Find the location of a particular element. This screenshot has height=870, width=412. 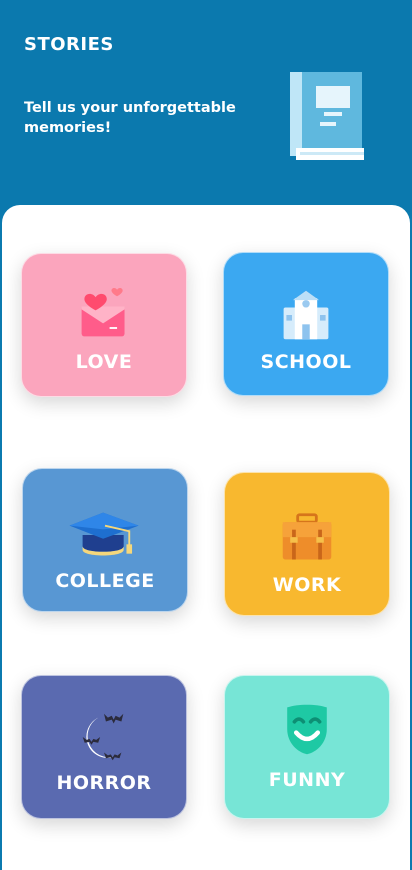

category-card-horror: HORROR is located at coordinates (104, 747).